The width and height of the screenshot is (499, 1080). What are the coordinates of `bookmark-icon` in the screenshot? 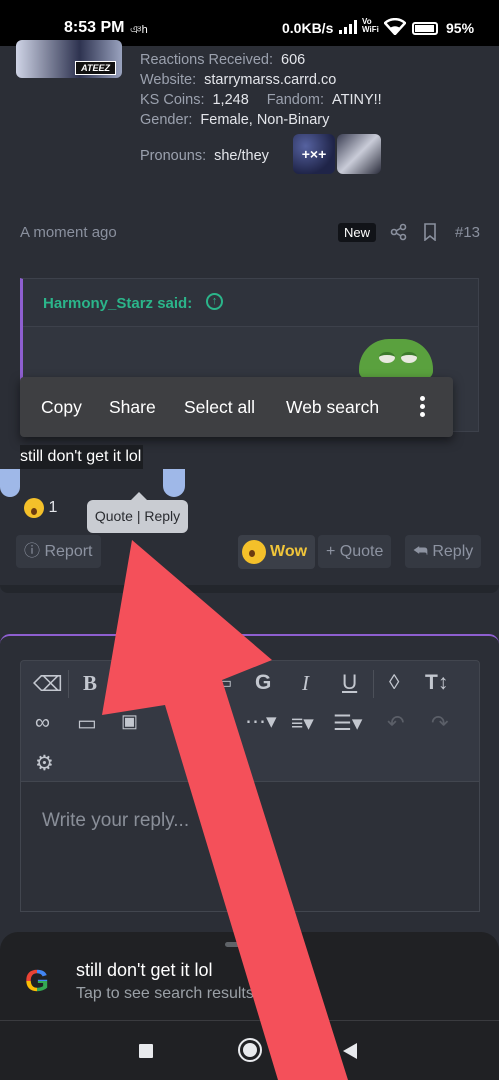 It's located at (430, 232).